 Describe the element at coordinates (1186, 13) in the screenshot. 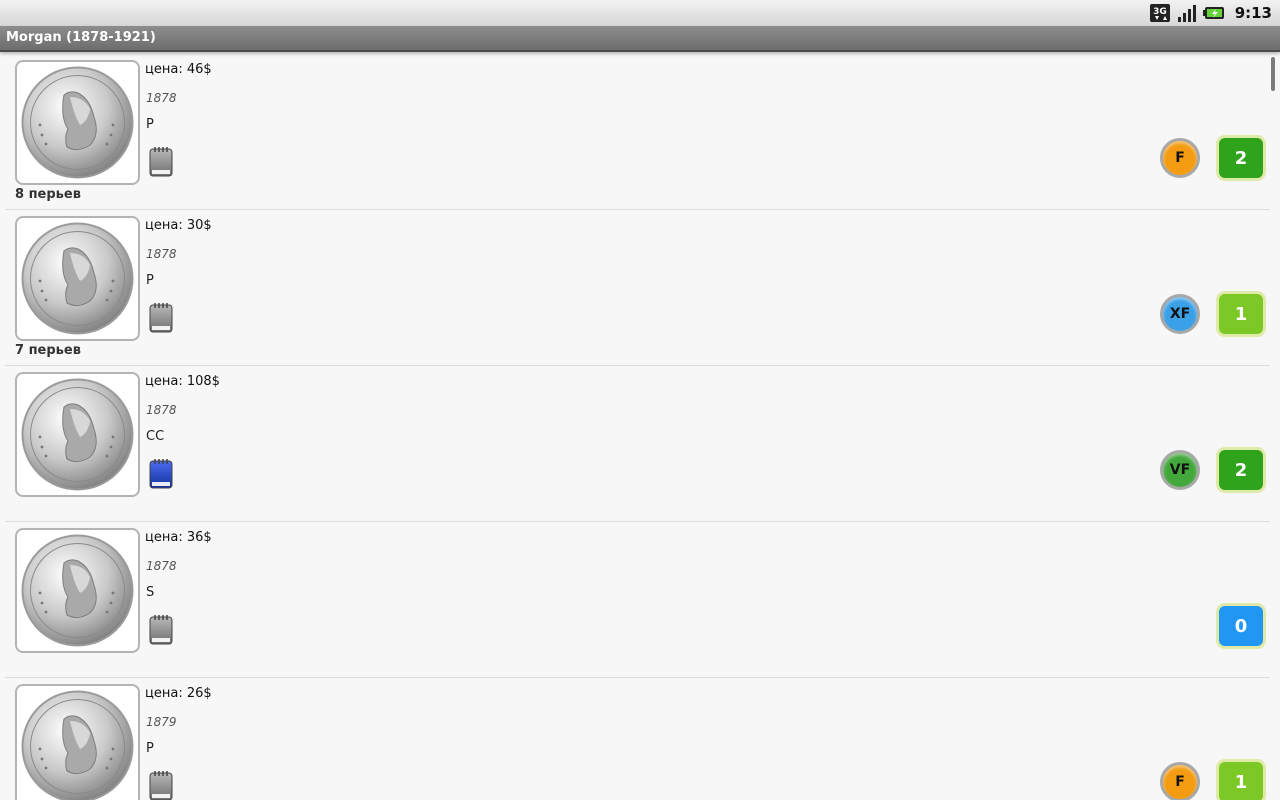

I see `signal-icon` at that location.